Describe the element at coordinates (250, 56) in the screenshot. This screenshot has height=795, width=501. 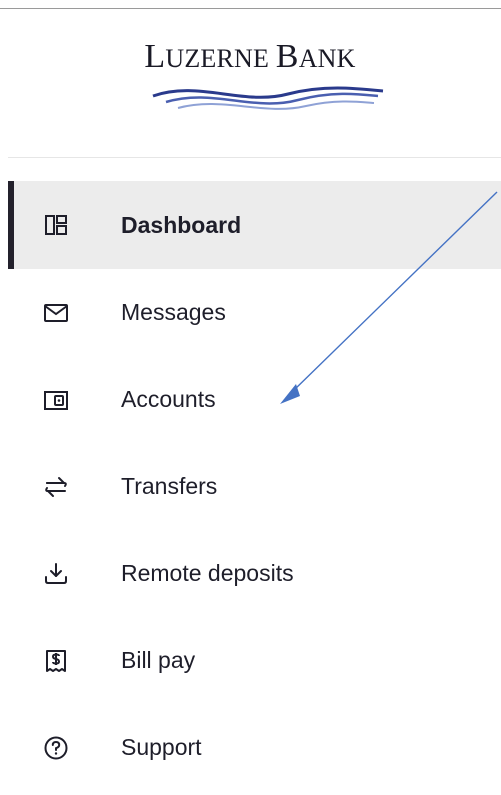
I see `bank-logo-text: LUZERNE BANK` at that location.